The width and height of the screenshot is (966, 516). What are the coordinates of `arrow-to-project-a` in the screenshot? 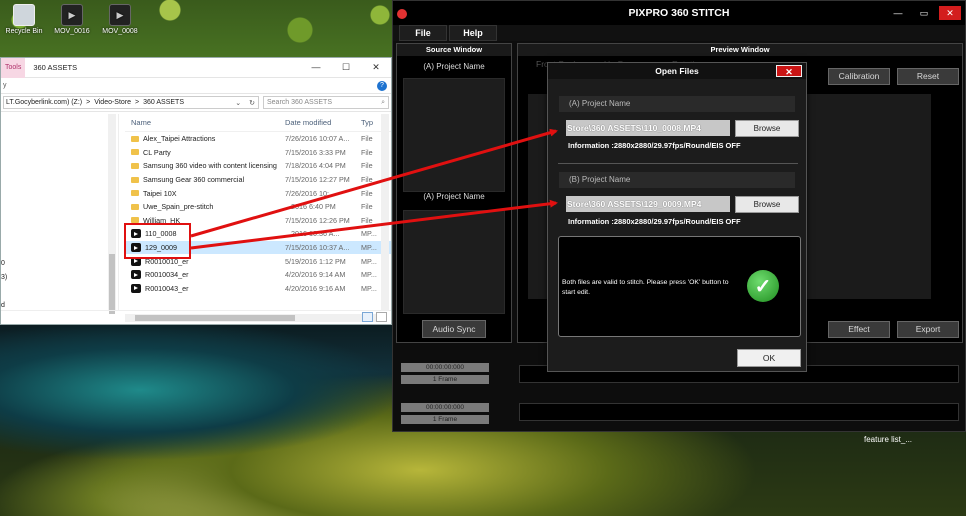 It's located at (374, 183).